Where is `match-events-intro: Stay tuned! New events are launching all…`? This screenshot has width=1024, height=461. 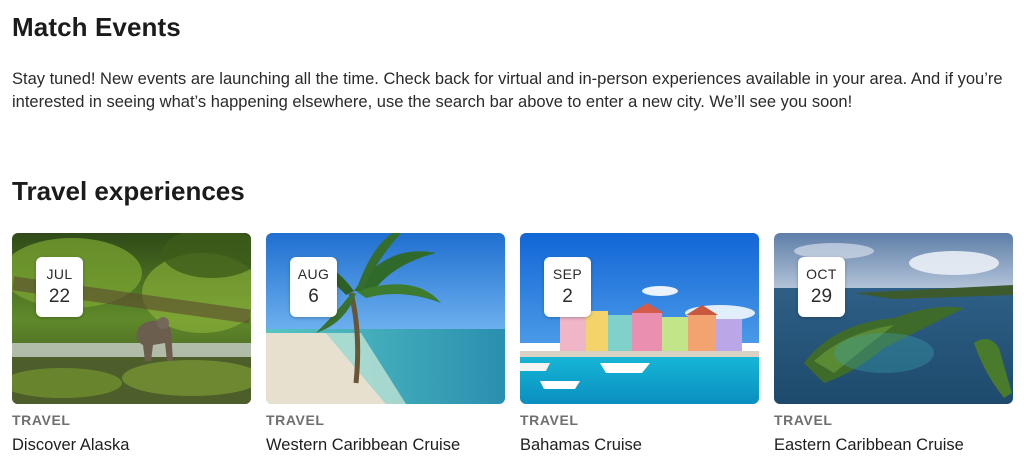
match-events-intro: Stay tuned! New events are launching all… is located at coordinates (507, 90).